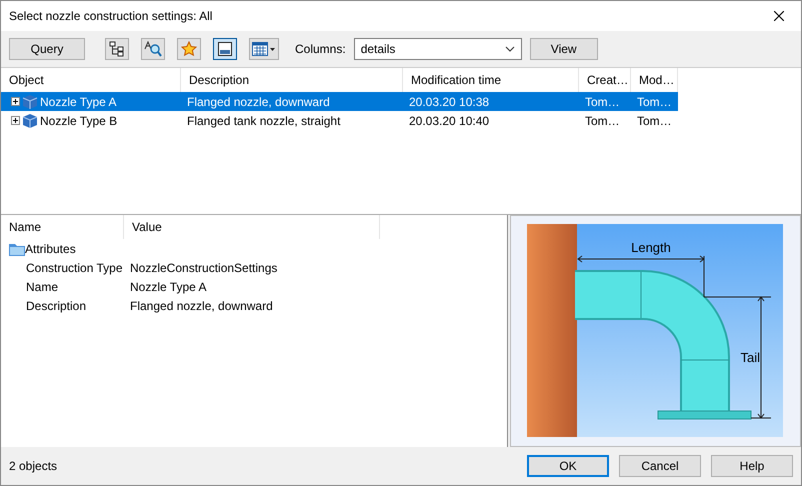 The height and width of the screenshot is (486, 802). What do you see at coordinates (33, 466) in the screenshot?
I see `status-text: 2 objects` at bounding box center [33, 466].